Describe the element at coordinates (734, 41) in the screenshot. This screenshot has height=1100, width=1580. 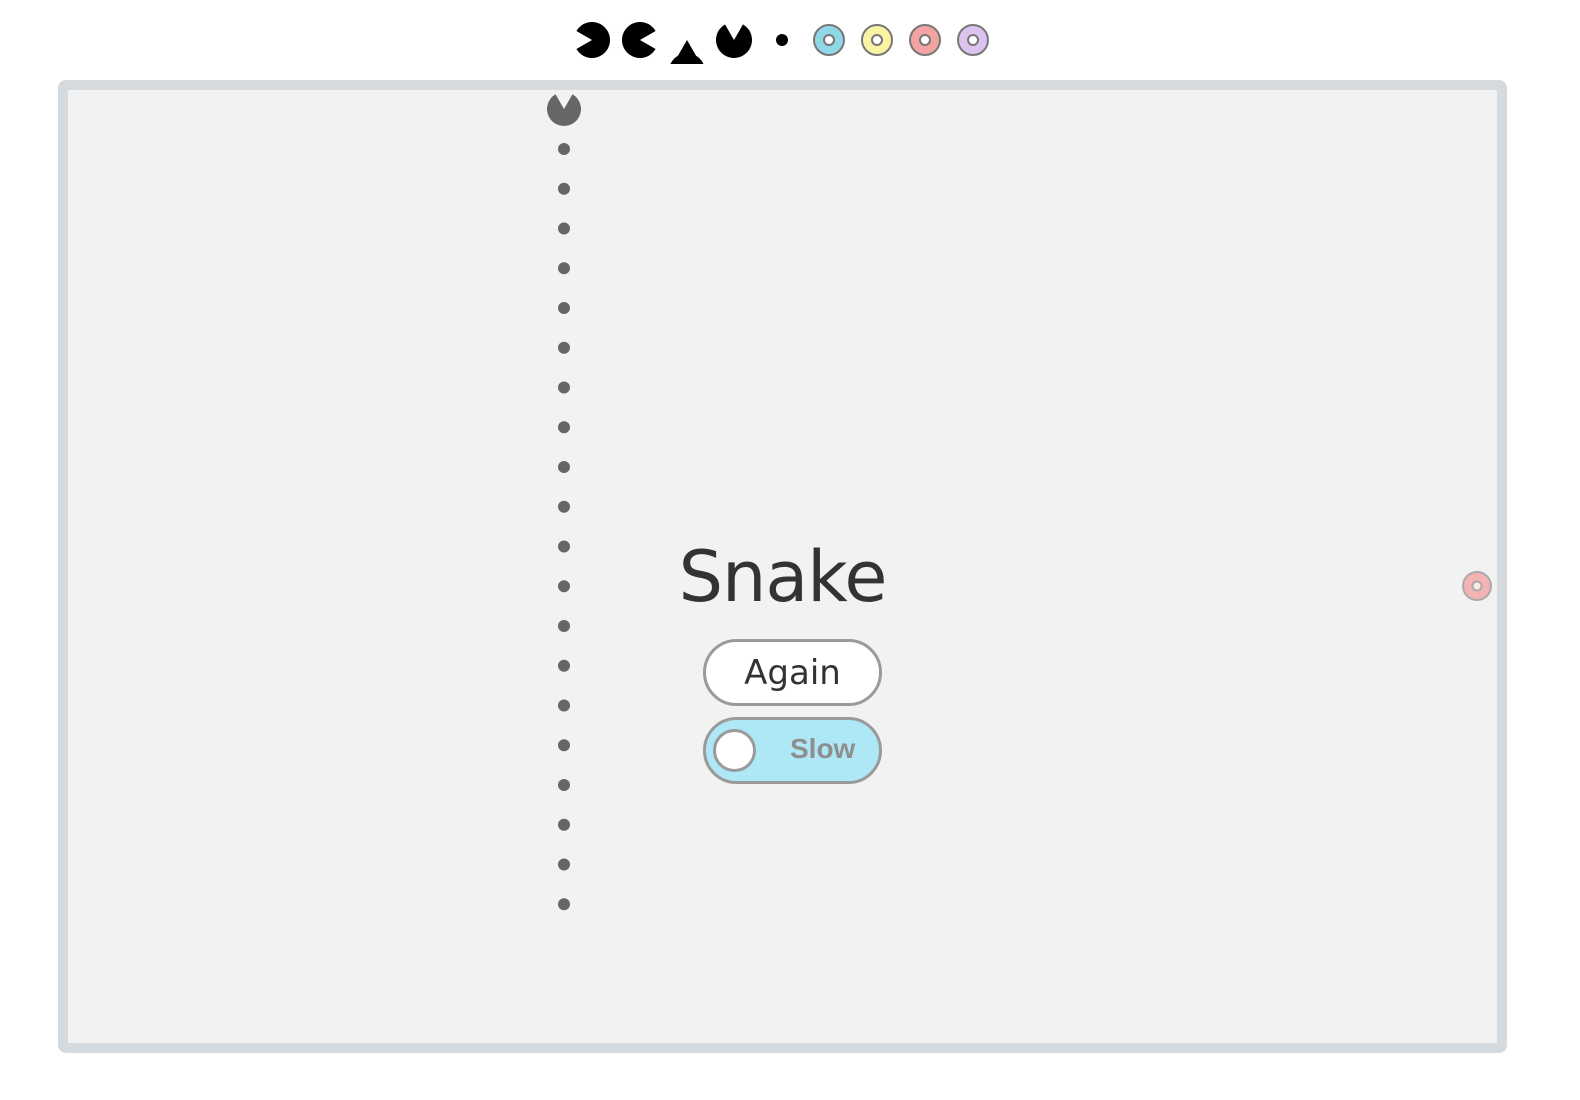
I see `pacman-up-icon` at that location.